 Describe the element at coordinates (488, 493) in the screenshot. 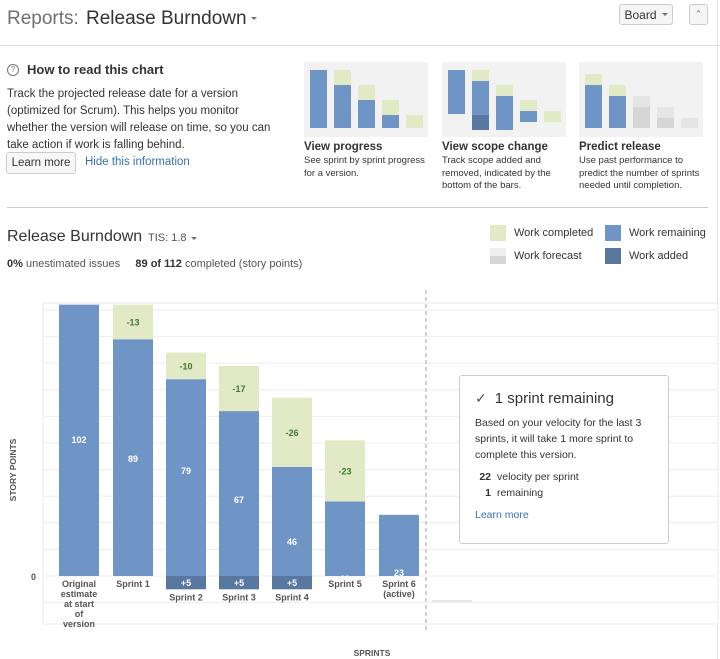

I see `remaining-value: 1` at that location.